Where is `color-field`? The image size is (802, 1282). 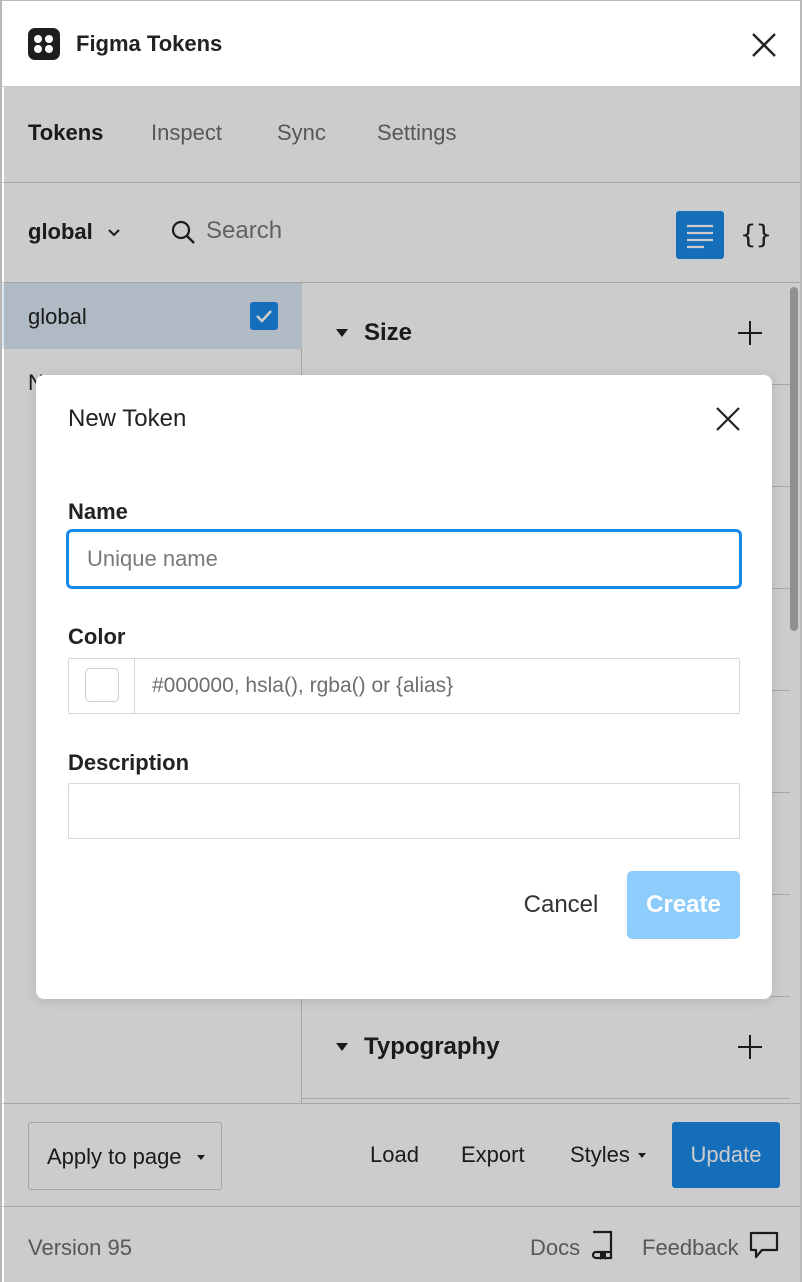 color-field is located at coordinates (404, 686).